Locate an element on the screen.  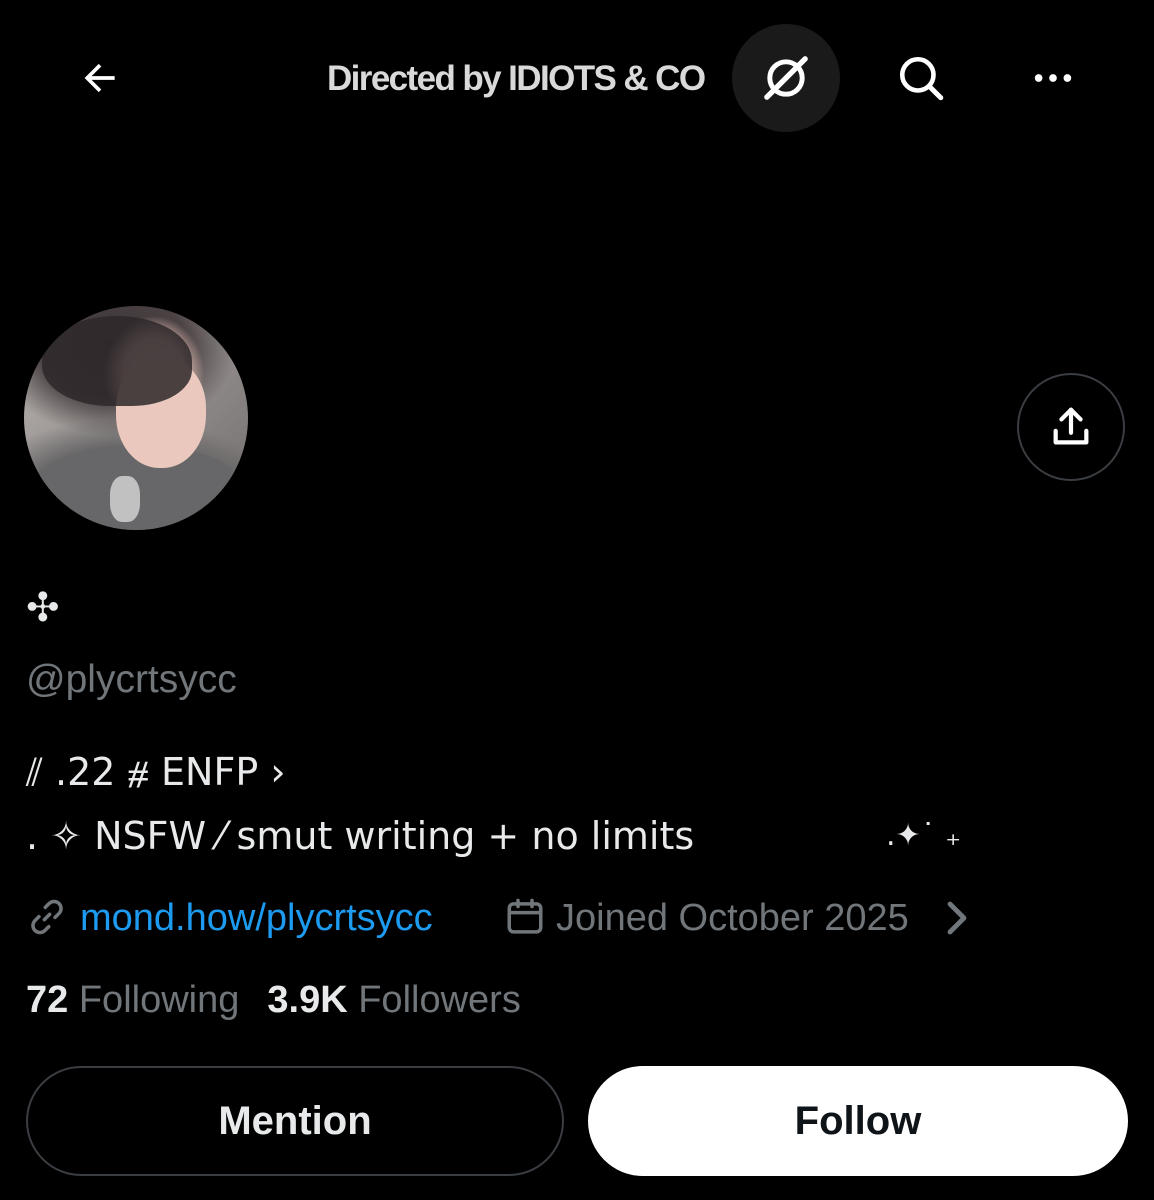
search-button is located at coordinates (921, 78).